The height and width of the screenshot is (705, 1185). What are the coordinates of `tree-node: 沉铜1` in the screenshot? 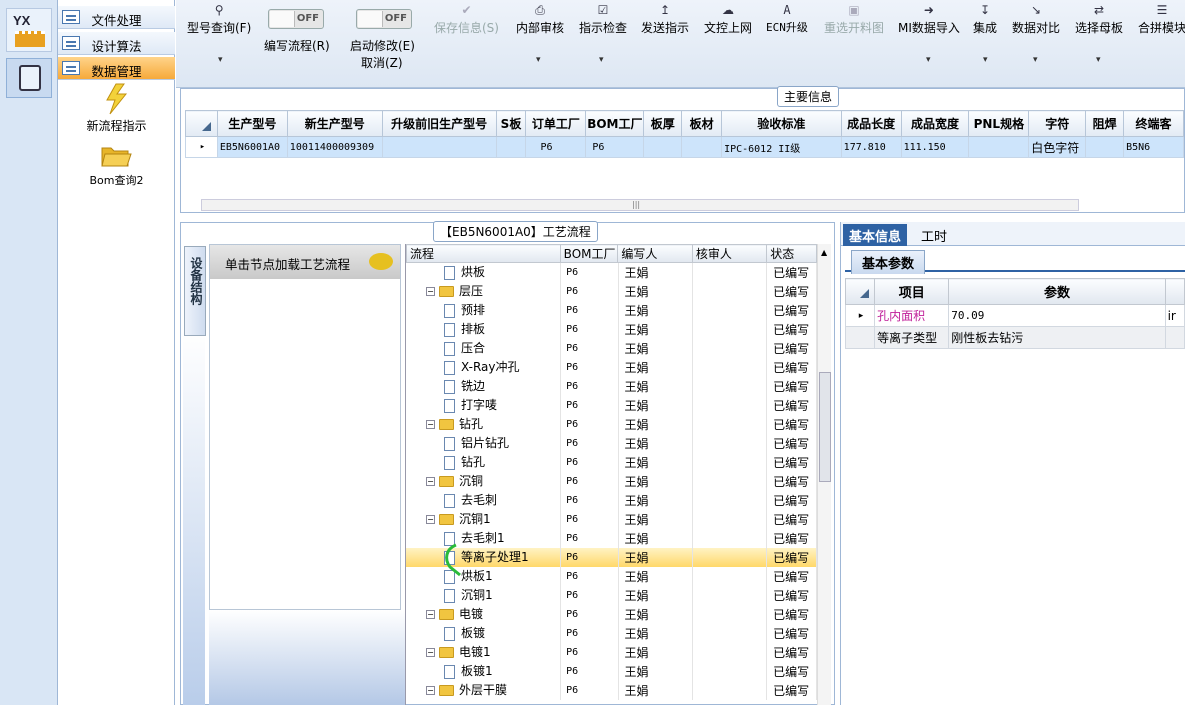 It's located at (449, 595).